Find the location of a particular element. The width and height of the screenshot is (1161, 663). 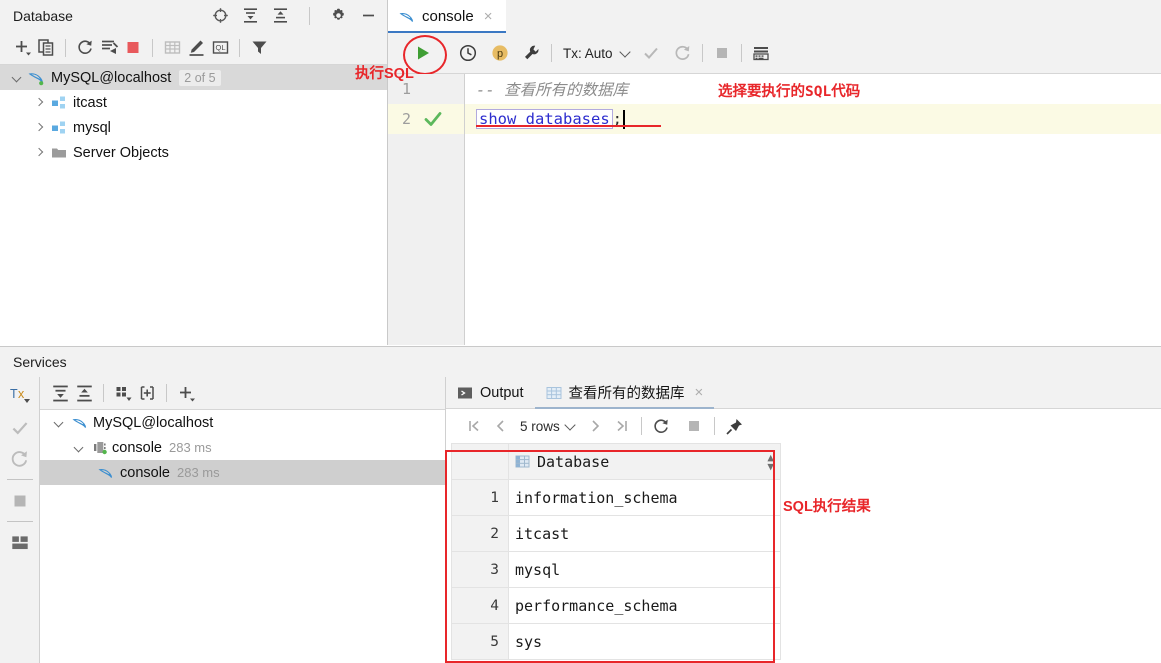

data-editor-icon is located at coordinates (761, 53).